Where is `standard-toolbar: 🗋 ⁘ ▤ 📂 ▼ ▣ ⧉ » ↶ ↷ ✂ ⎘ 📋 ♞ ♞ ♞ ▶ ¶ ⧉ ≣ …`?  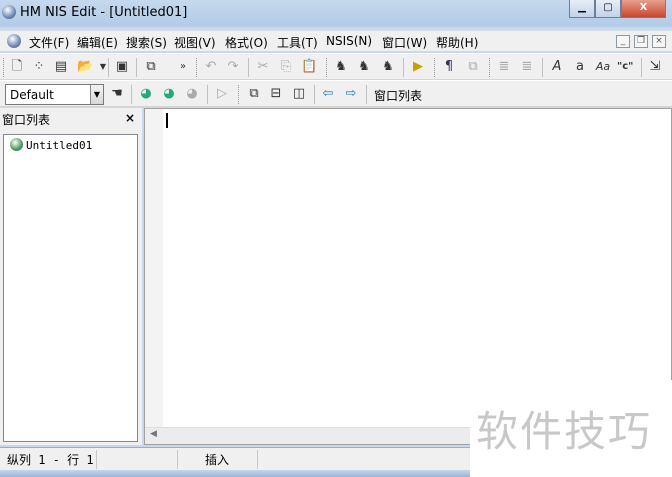
standard-toolbar: 🗋 ⁘ ▤ 📂 ▼ ▣ ⧉ » ↶ ↷ ✂ ⎘ 📋 ♞ ♞ ♞ ▶ ¶ ⧉ ≣ … is located at coordinates (336, 66).